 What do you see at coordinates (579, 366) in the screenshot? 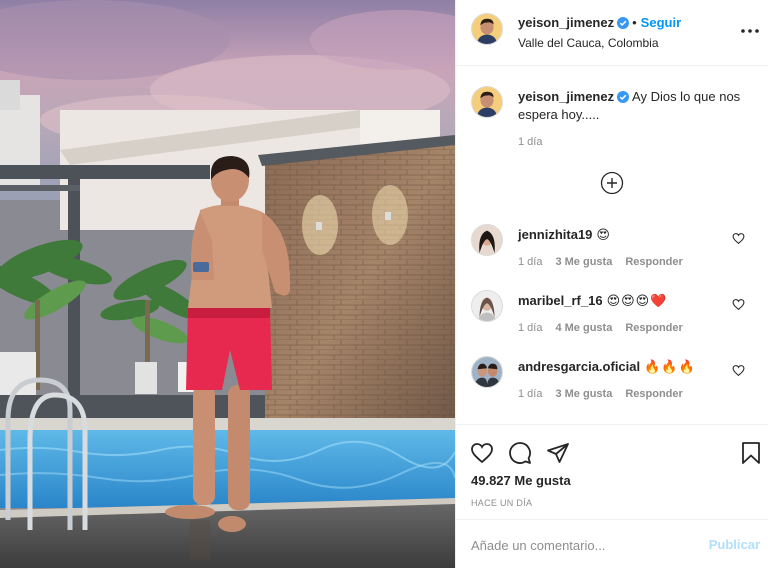
I see `comment-username: andresgarcia.oficial` at bounding box center [579, 366].